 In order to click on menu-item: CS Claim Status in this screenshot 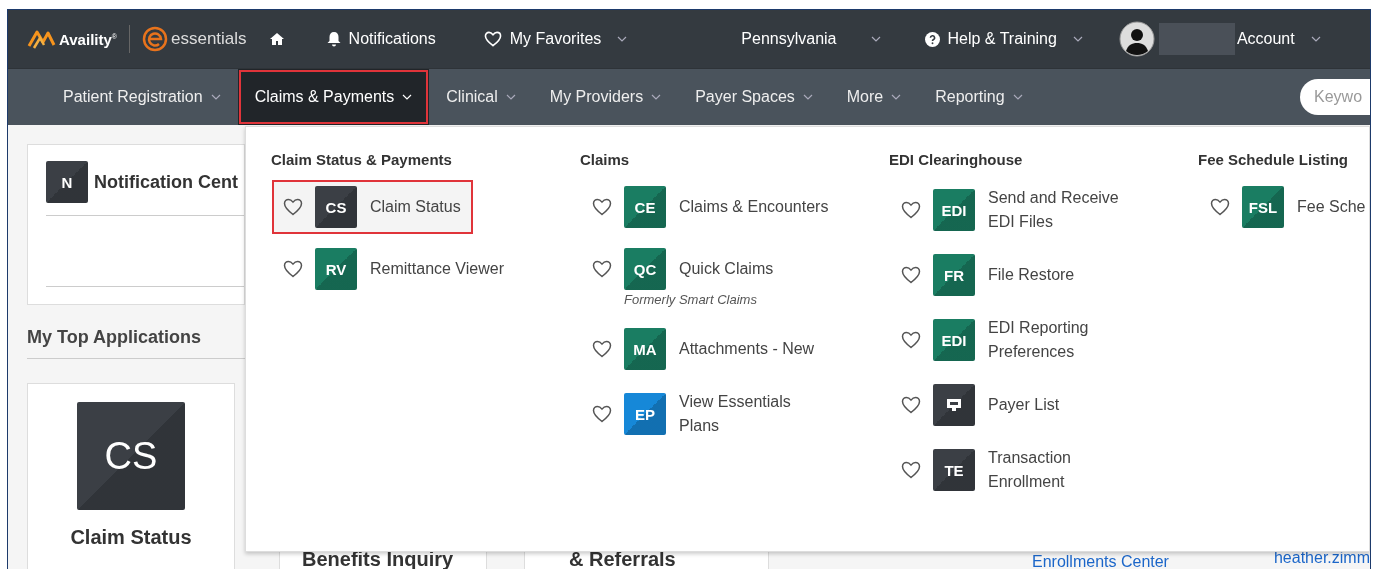, I will do `click(372, 207)`.